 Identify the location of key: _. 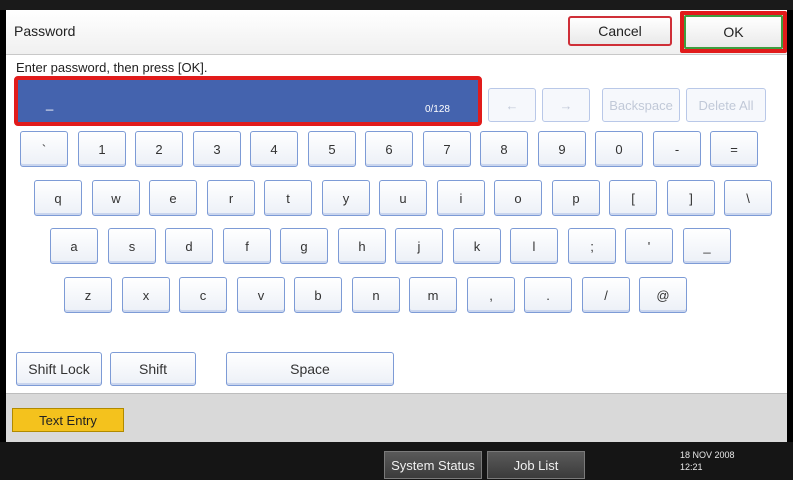
(707, 246).